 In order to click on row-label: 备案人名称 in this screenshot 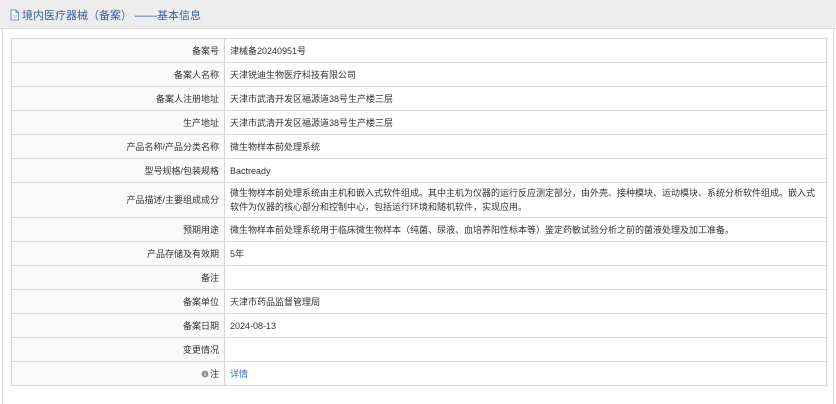, I will do `click(118, 74)`.